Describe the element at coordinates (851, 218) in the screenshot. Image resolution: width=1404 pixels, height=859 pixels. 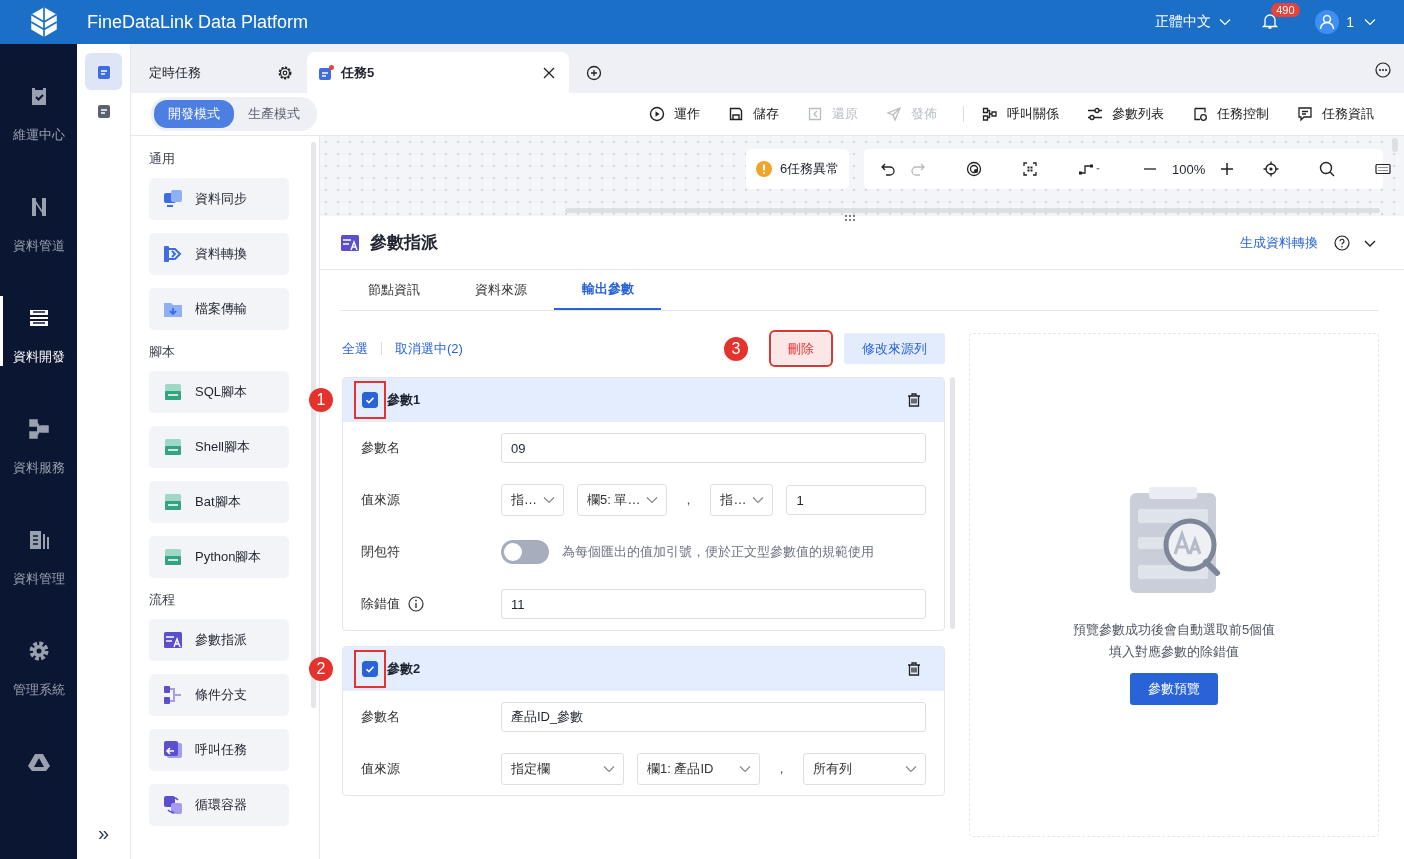
I see `drag-handle-icon` at that location.